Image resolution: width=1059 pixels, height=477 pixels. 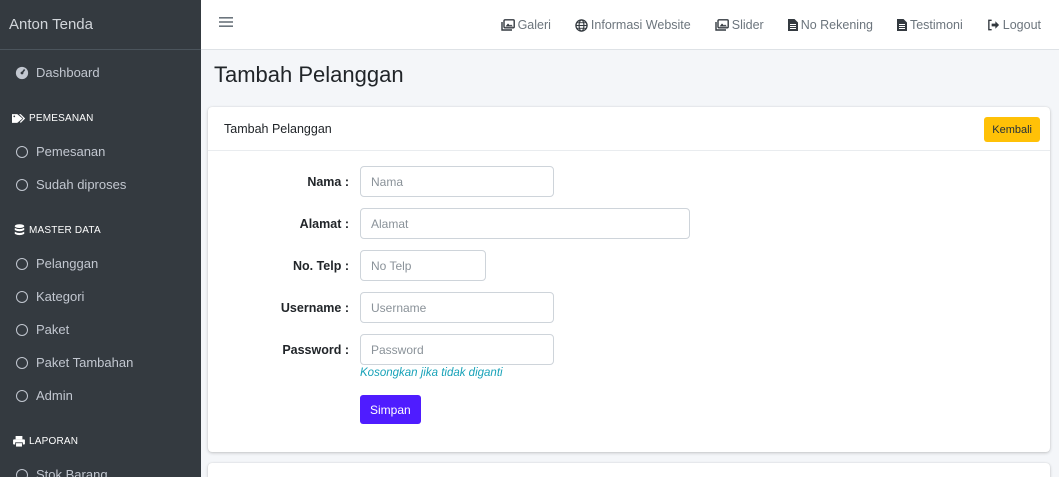 I want to click on form-row-password: Password :, so click(x=381, y=349).